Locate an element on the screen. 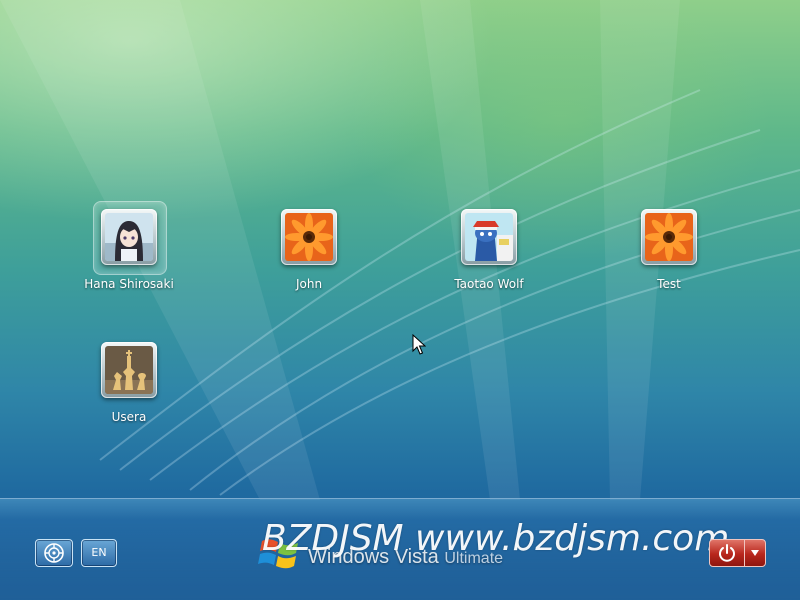 The width and height of the screenshot is (800, 600). language-button: EN is located at coordinates (99, 553).